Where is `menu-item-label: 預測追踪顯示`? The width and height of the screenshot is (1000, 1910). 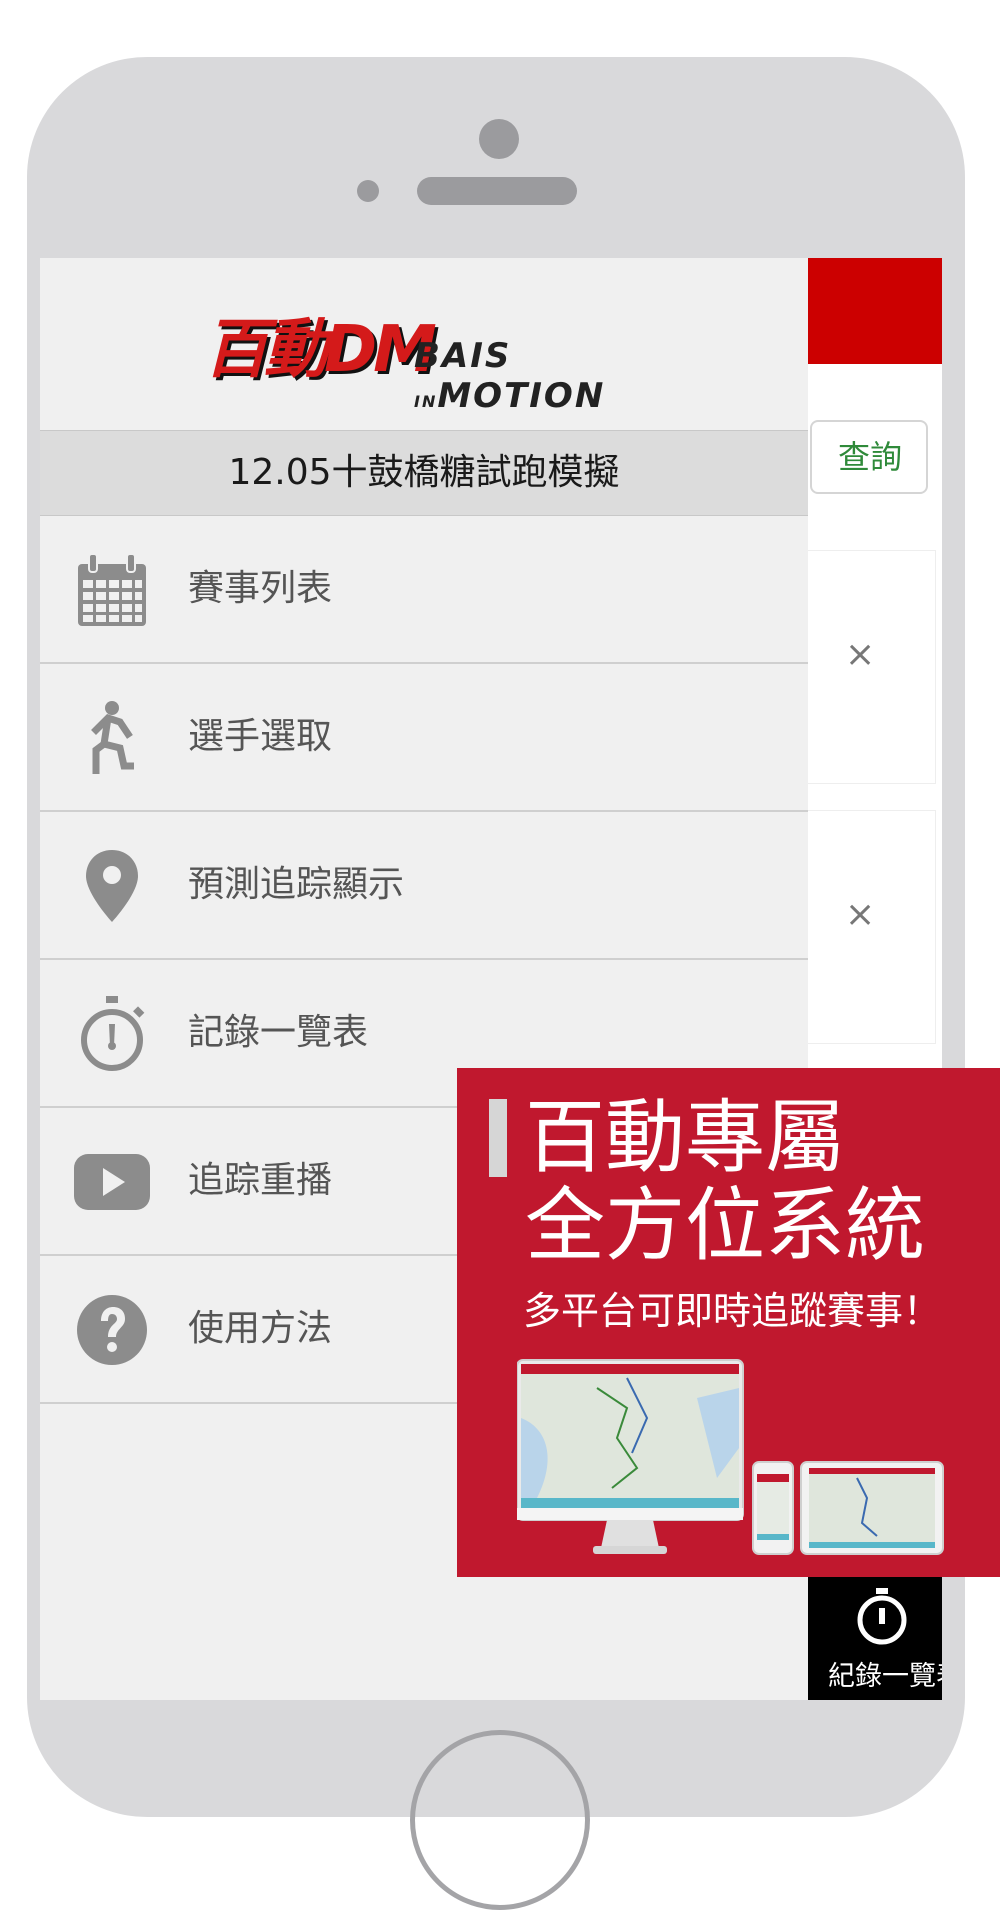 menu-item-label: 預測追踪顯示 is located at coordinates (296, 884).